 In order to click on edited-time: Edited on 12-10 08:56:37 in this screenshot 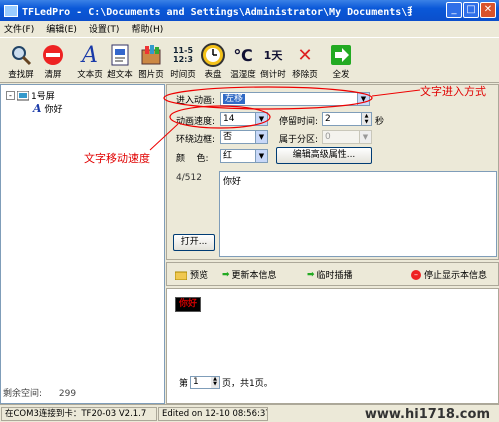, I will do `click(213, 414)`.